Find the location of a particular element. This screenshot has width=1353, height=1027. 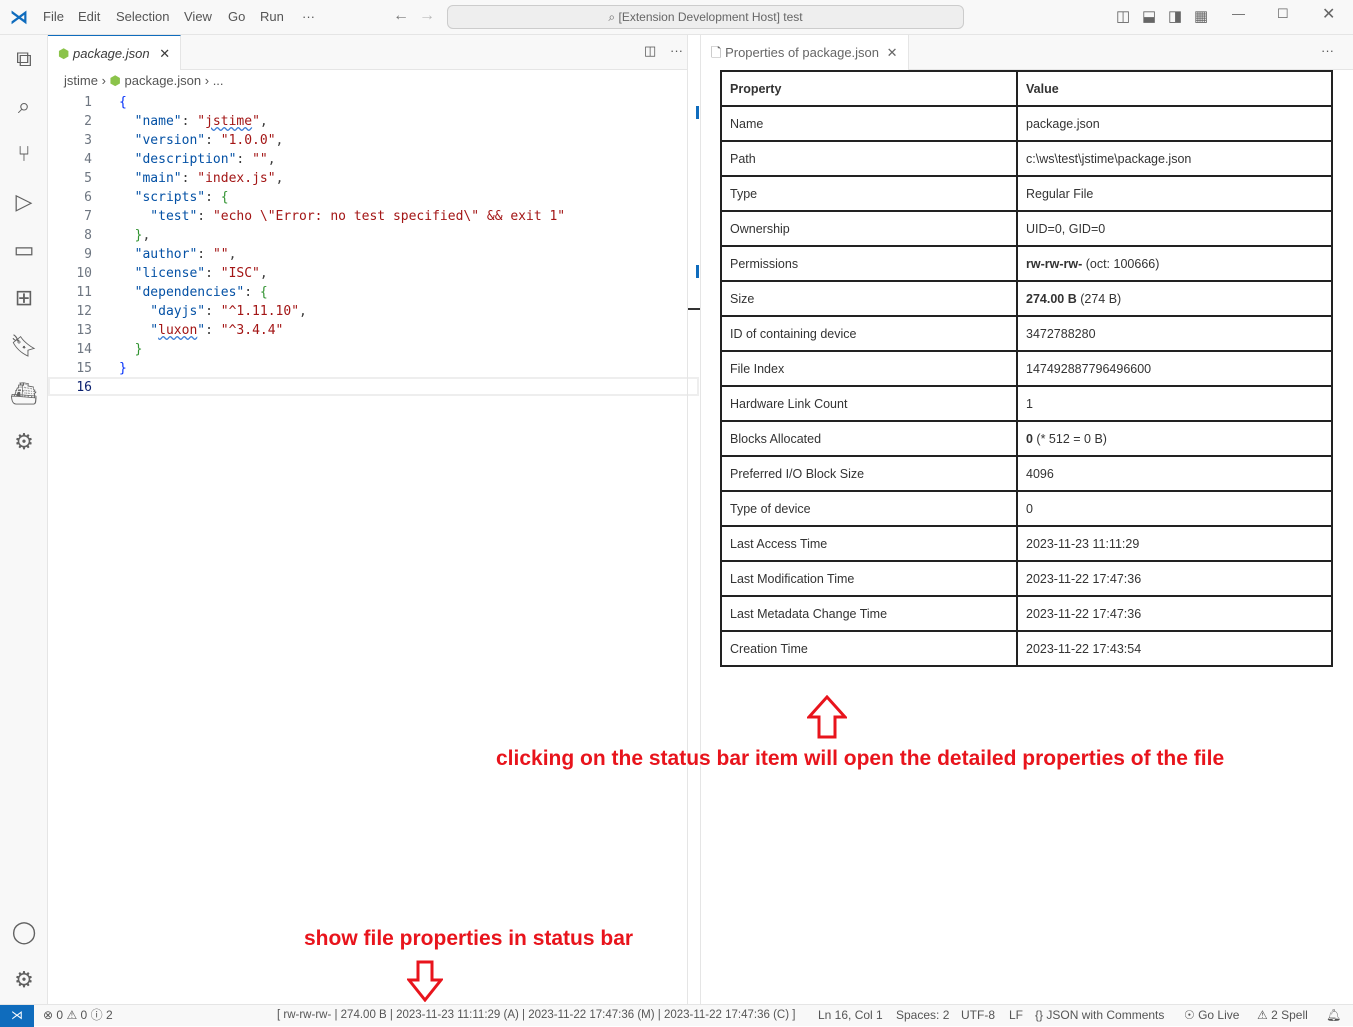

code-line: "luxon": "^3.4.4" is located at coordinates (201, 330).